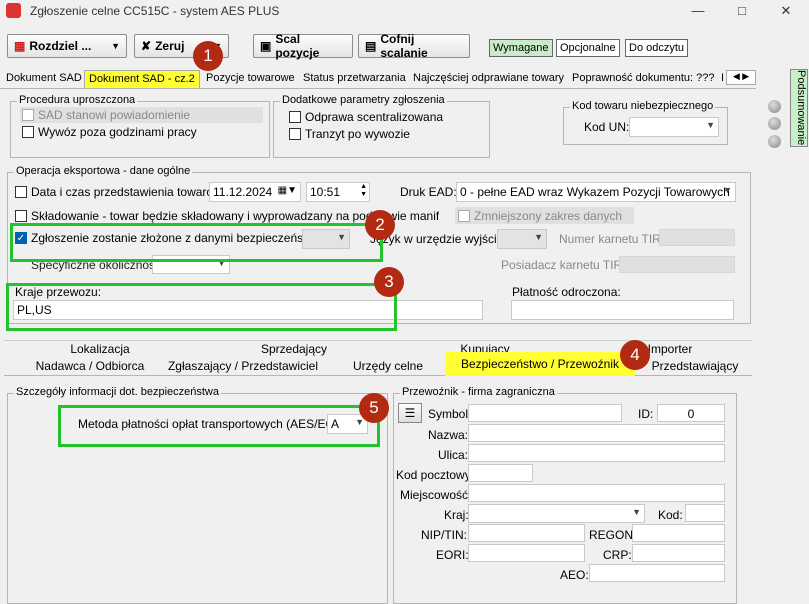  Describe the element at coordinates (697, 237) in the screenshot. I see `karnet-input` at that location.